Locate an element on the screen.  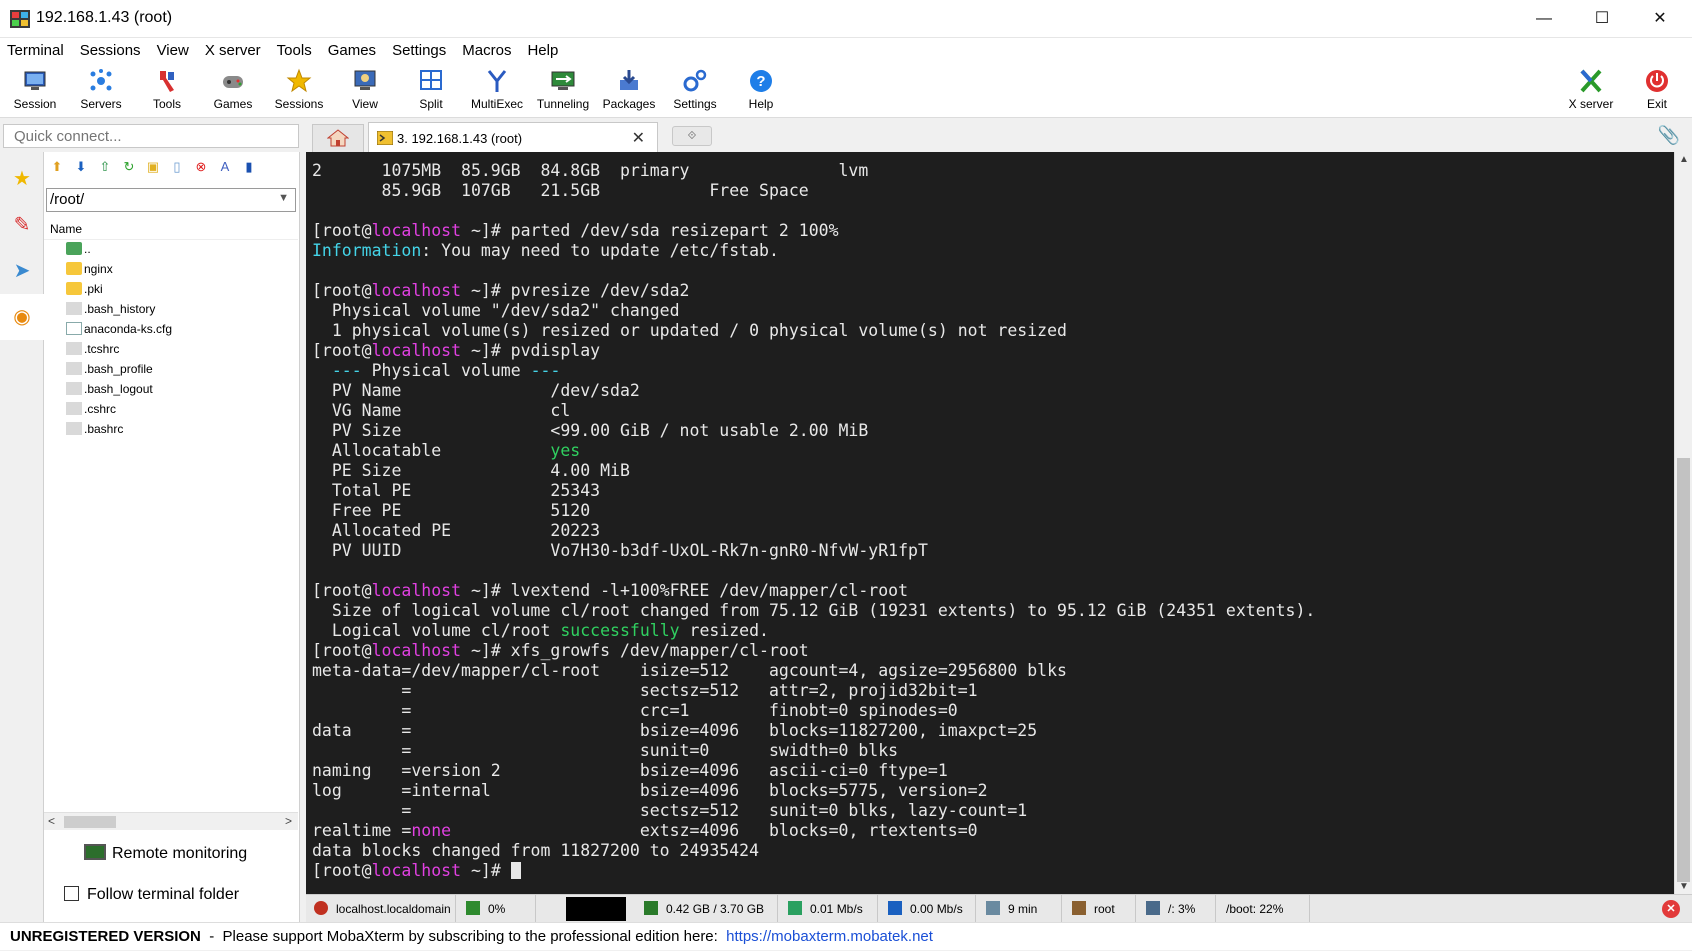
status-upload: 0.01 Mb/s is located at coordinates (829, 909).